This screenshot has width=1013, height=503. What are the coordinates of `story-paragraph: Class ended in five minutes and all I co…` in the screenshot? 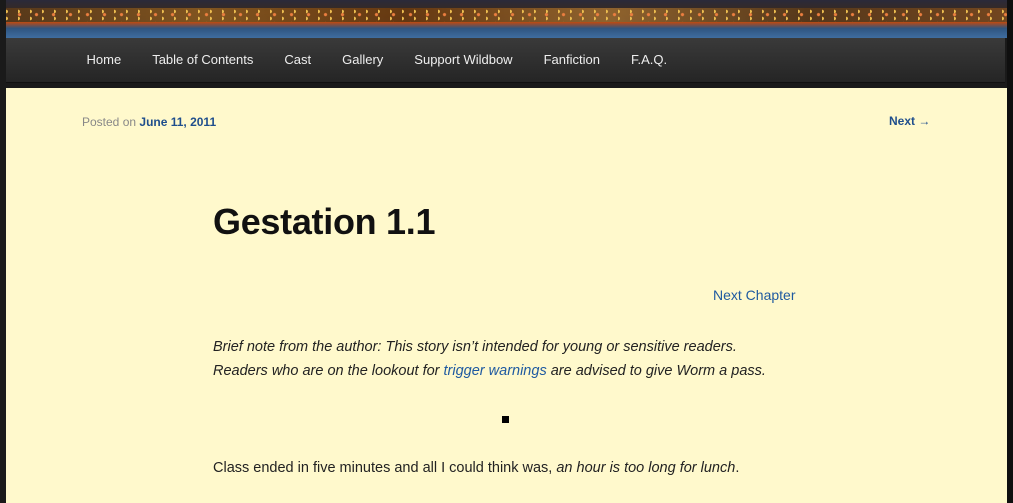 It's located at (476, 468).